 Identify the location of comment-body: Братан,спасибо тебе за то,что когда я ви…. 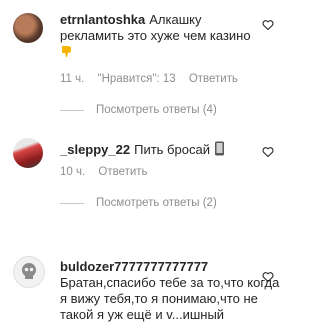
(170, 298).